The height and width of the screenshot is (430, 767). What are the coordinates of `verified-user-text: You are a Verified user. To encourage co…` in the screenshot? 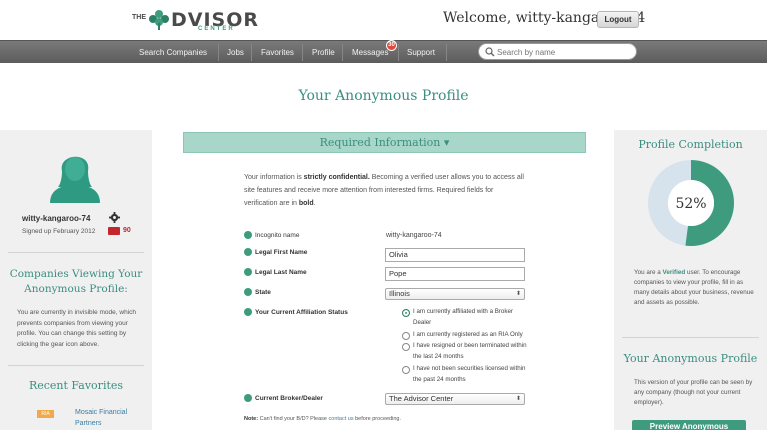 It's located at (697, 288).